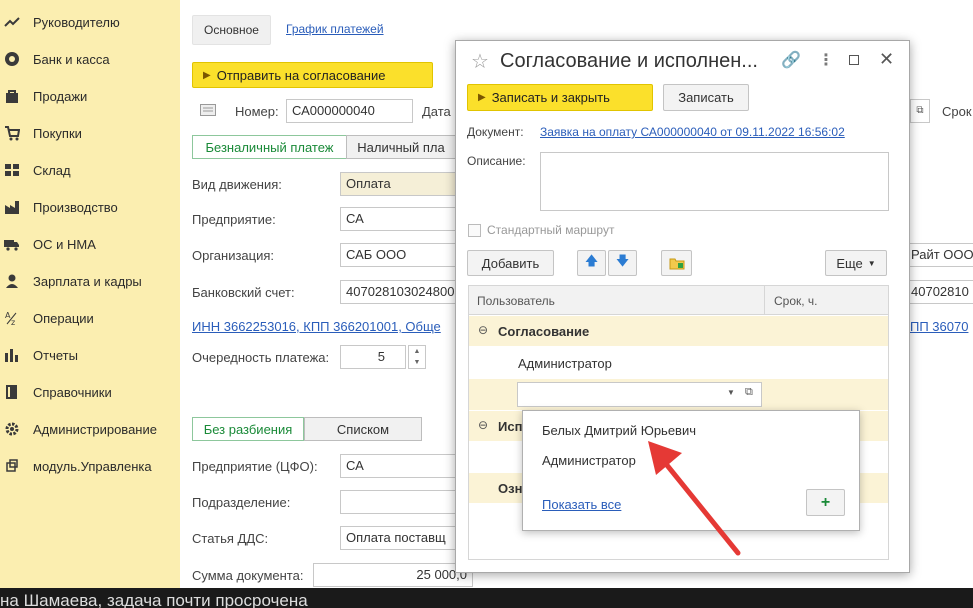 The image size is (973, 608). What do you see at coordinates (95, 429) in the screenshot?
I see `sidebar-item-label: Администрирование` at bounding box center [95, 429].